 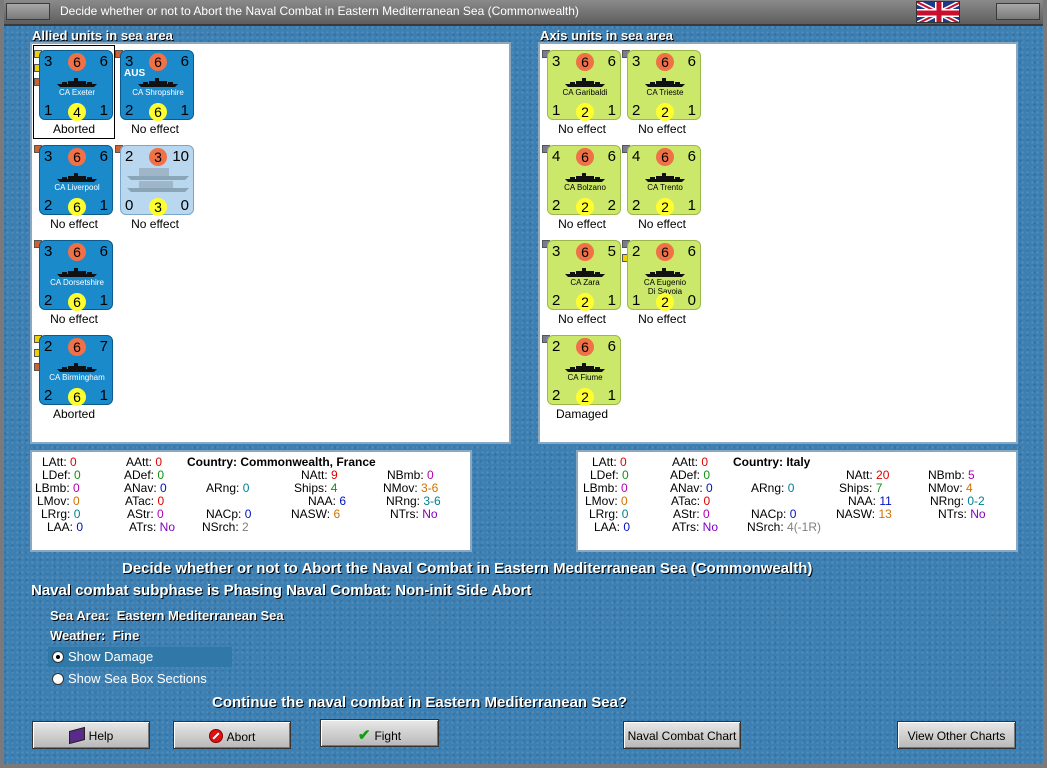 I want to click on unit-name: CA Exeter, so click(x=76, y=92).